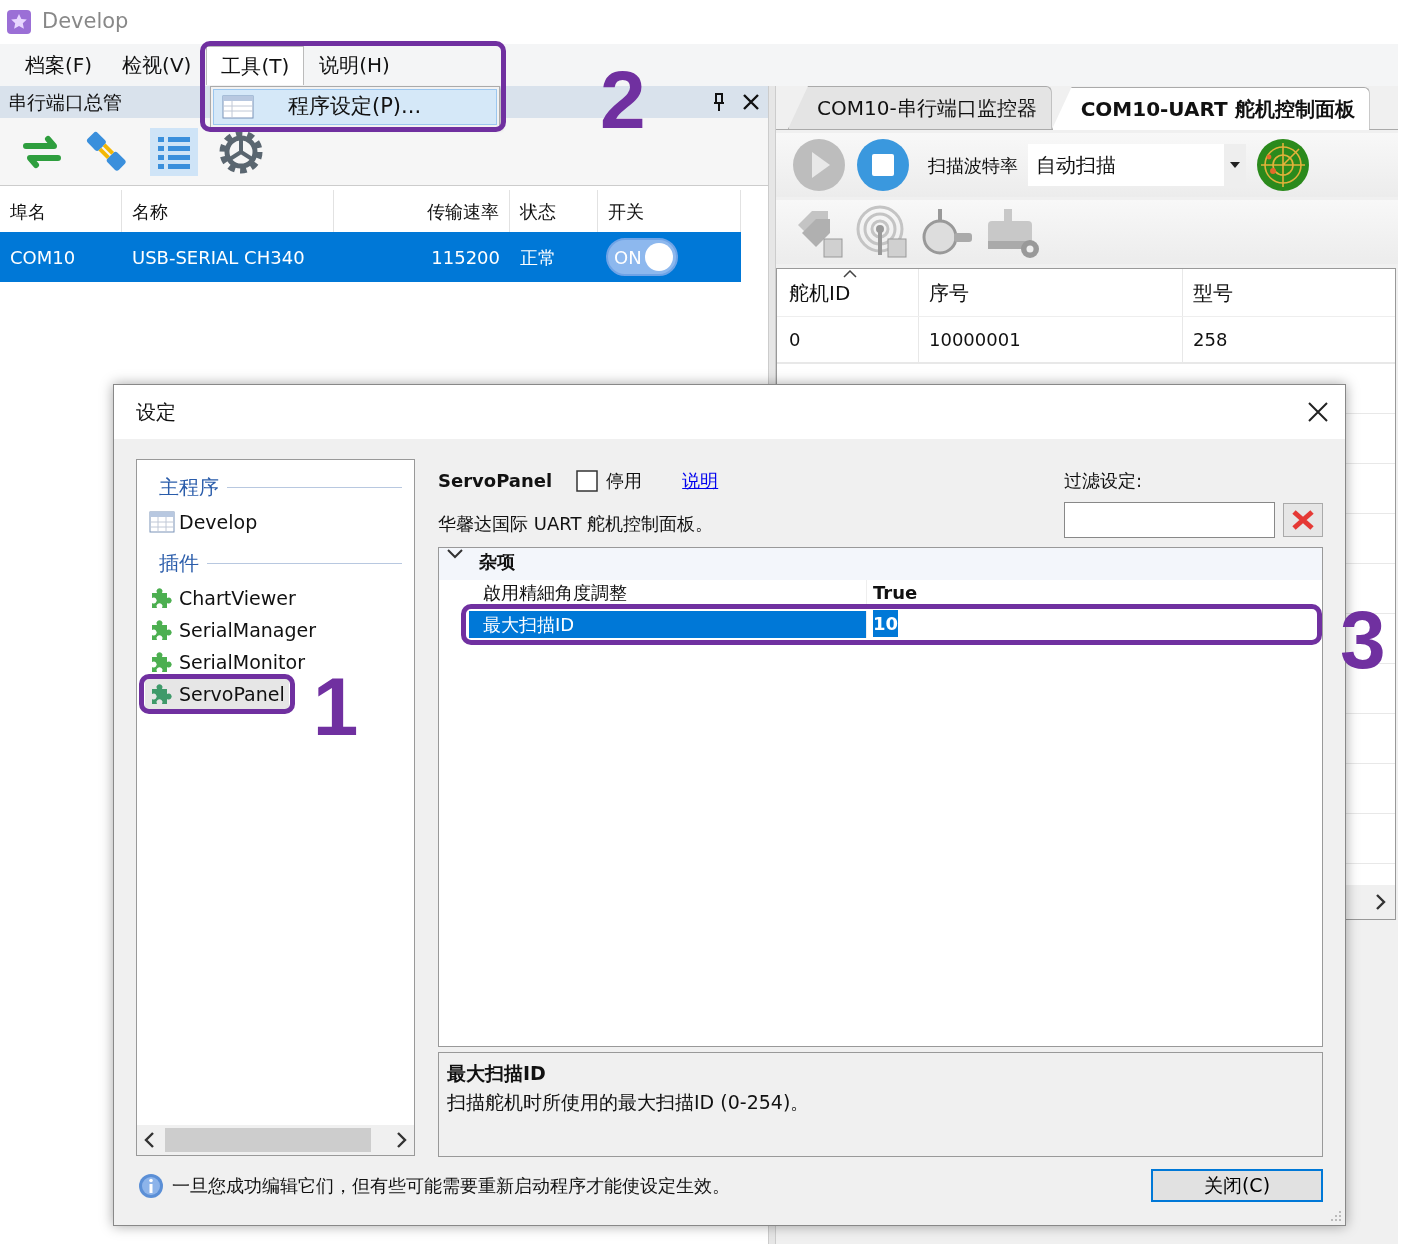  What do you see at coordinates (883, 165) in the screenshot?
I see `stop-icon` at bounding box center [883, 165].